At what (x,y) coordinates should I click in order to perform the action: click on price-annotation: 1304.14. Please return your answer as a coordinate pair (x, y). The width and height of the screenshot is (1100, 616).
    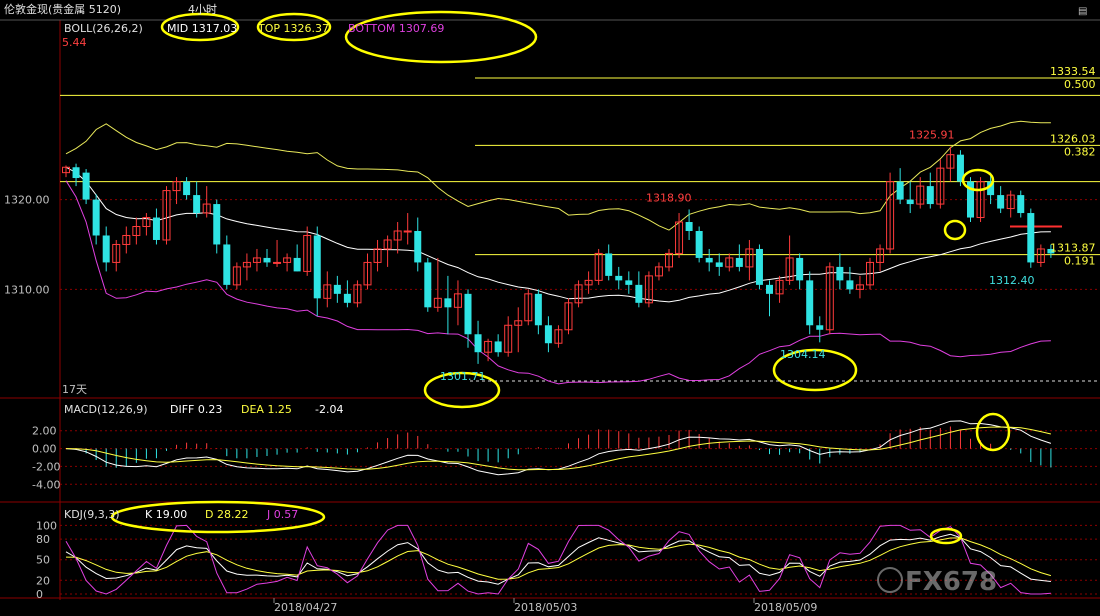
    Looking at the image, I should click on (803, 354).